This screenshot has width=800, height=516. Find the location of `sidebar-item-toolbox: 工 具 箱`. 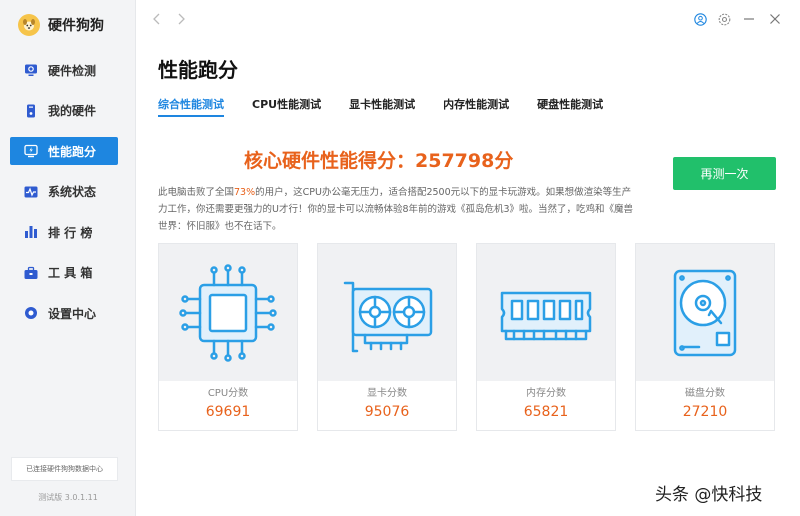

sidebar-item-toolbox: 工 具 箱 is located at coordinates (64, 273).